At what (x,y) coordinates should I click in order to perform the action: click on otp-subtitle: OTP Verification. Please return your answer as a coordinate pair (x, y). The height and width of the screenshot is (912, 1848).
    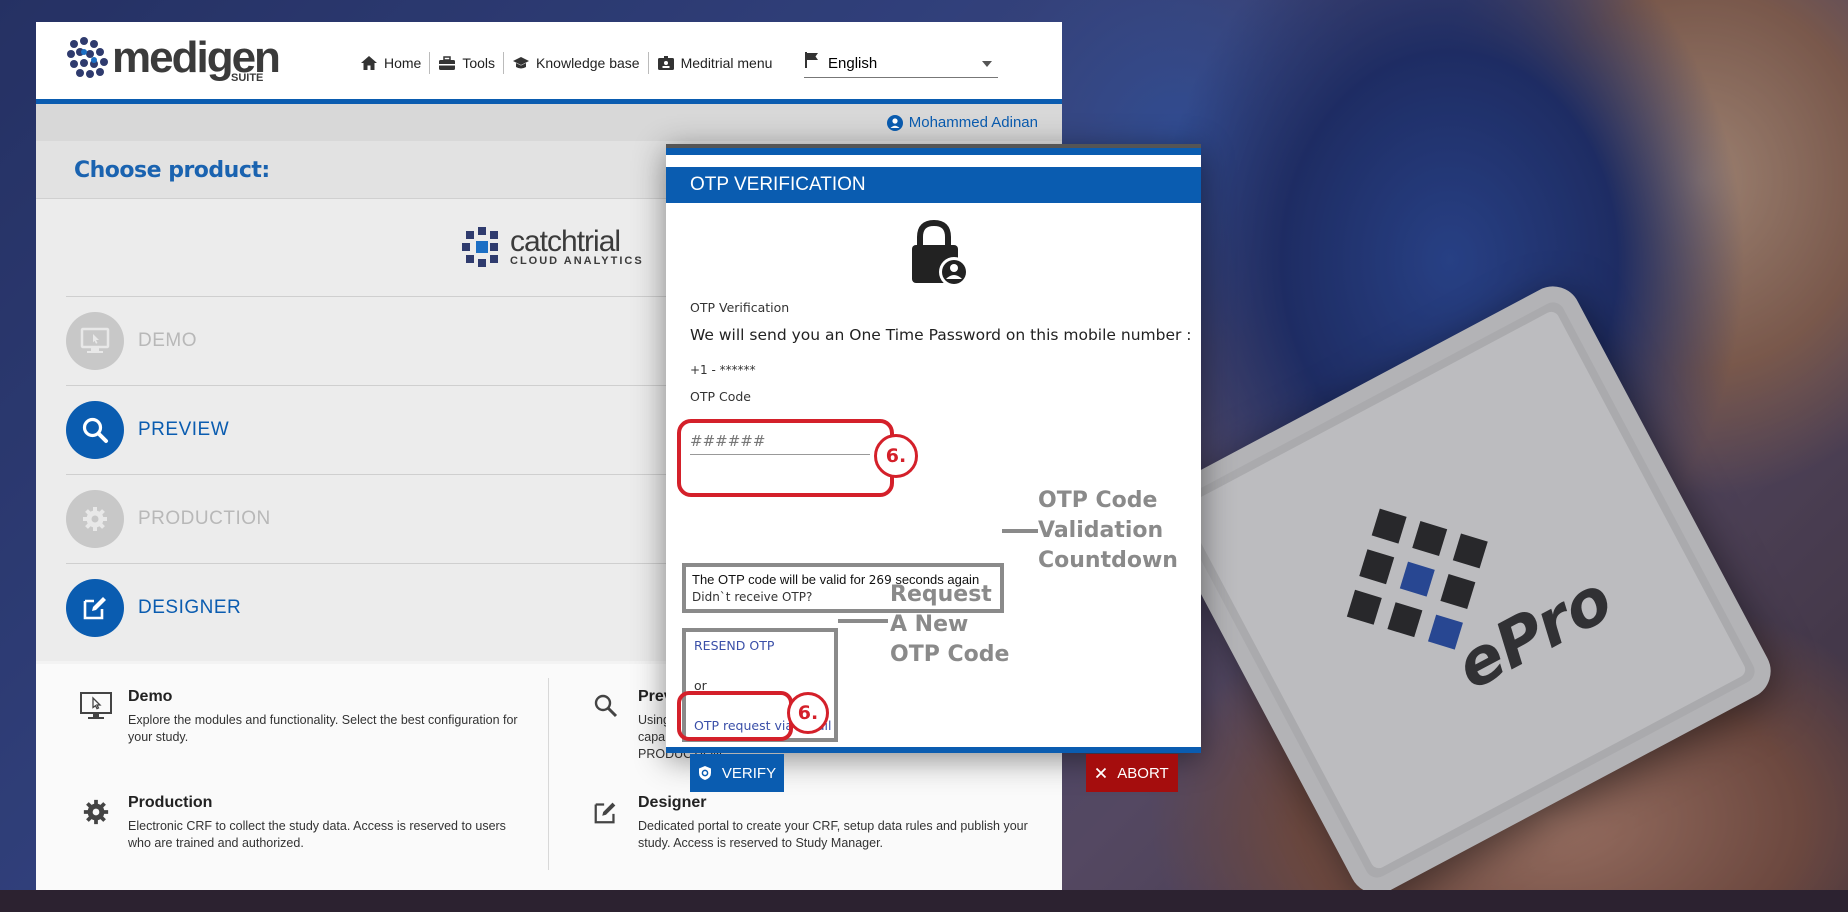
    Looking at the image, I should click on (740, 307).